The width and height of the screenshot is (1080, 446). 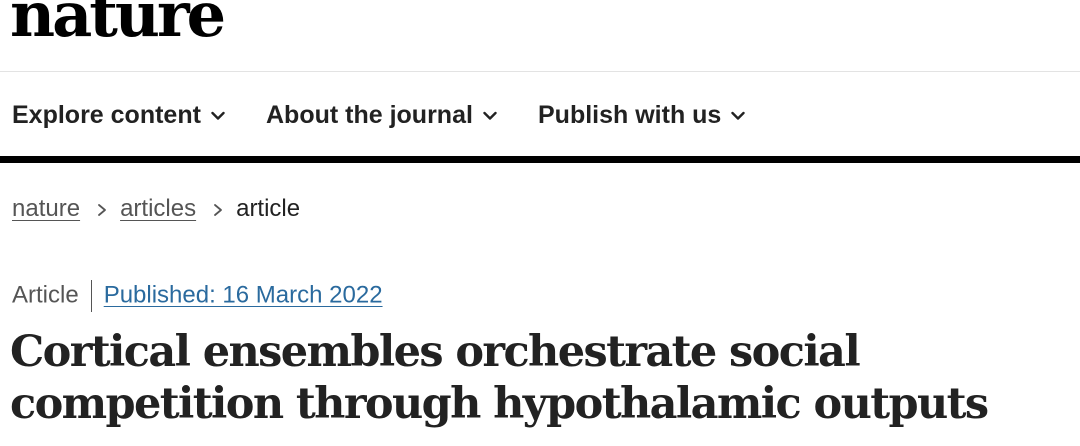 I want to click on article-type: Article, so click(x=45, y=295).